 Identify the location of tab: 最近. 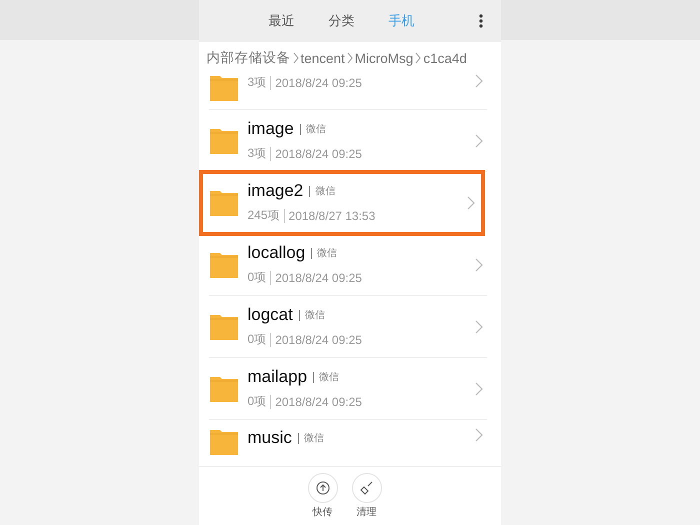
(281, 21).